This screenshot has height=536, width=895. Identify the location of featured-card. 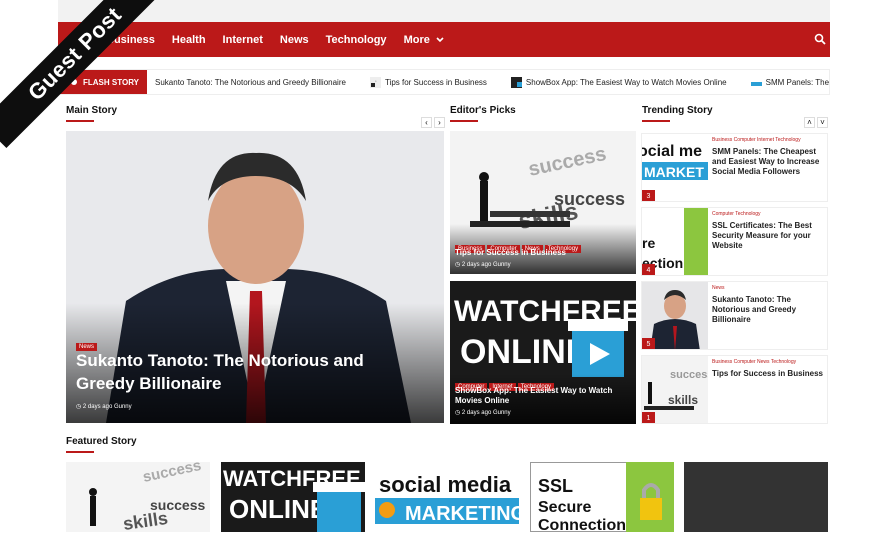
(756, 497).